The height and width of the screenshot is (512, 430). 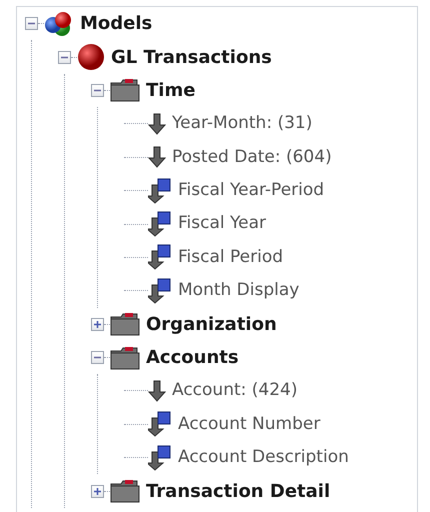 What do you see at coordinates (171, 90) in the screenshot?
I see `folder-label: Time` at bounding box center [171, 90].